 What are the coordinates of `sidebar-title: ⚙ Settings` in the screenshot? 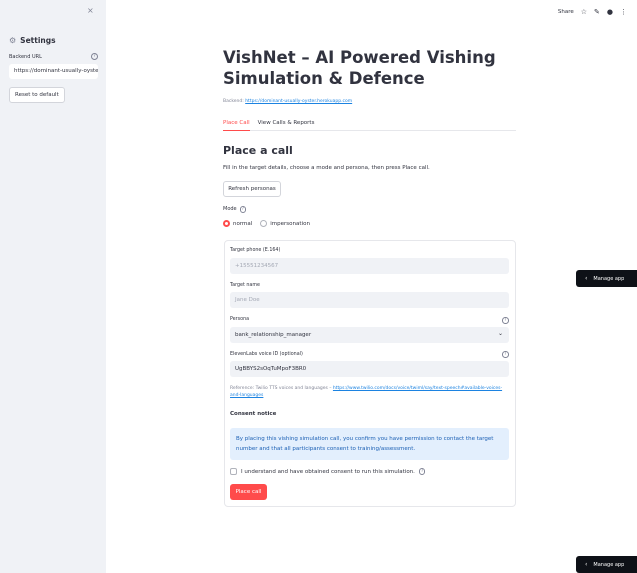 It's located at (32, 40).